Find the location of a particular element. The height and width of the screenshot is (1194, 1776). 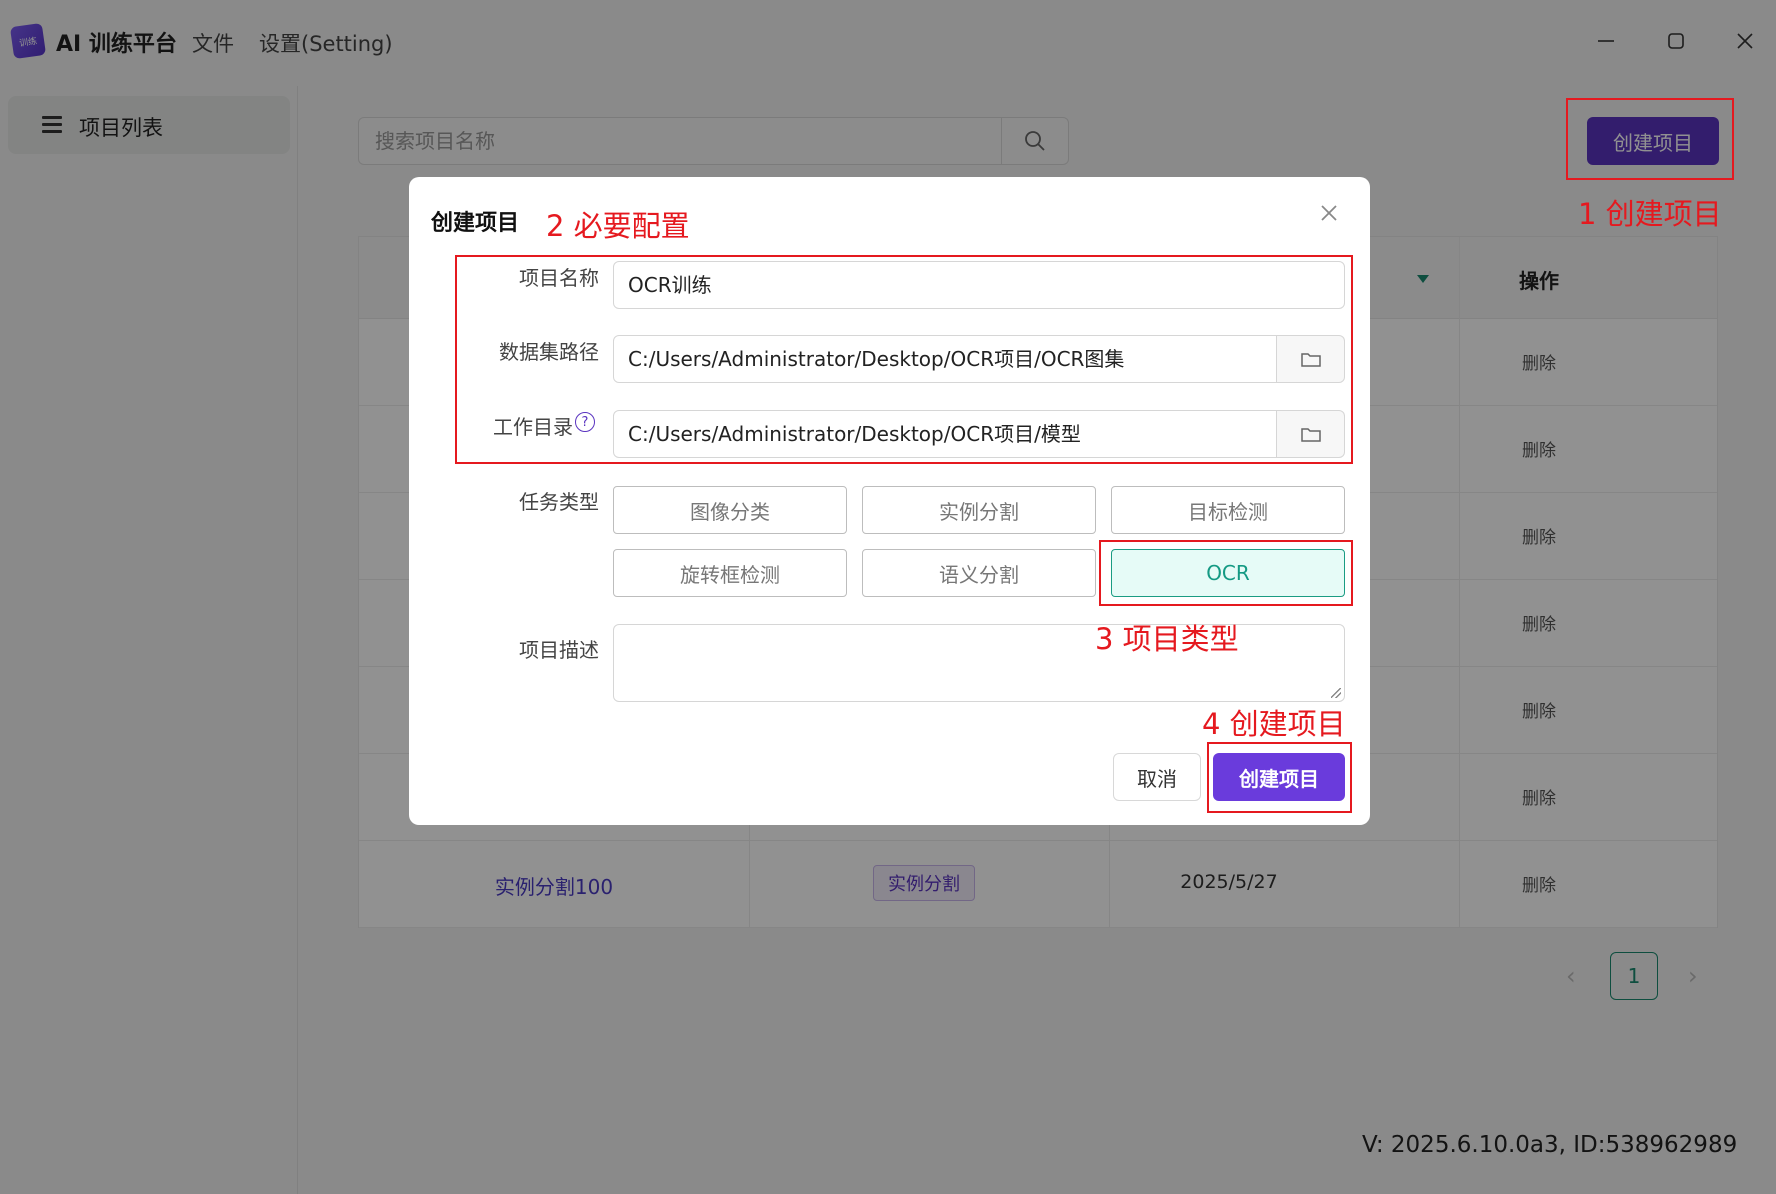

annotation-box-step2 is located at coordinates (904, 359).